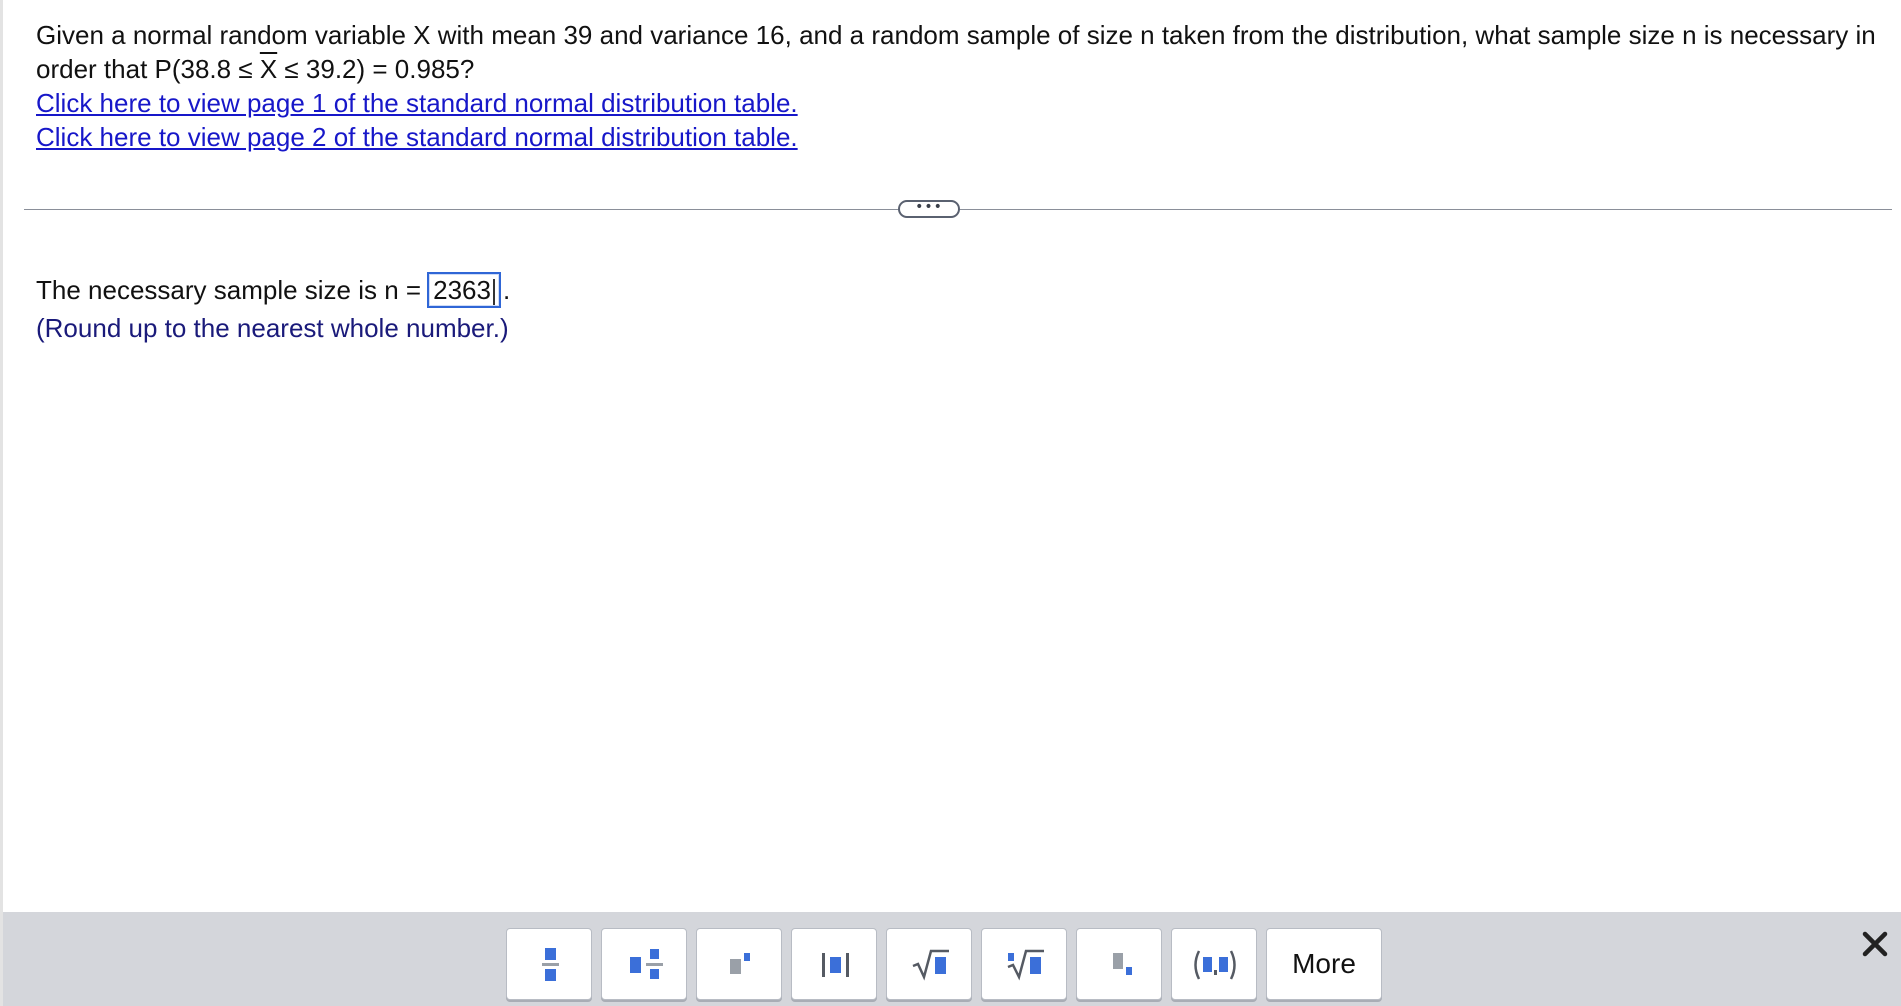 The image size is (1901, 1006). I want to click on ordered-pair-button, so click(1214, 964).